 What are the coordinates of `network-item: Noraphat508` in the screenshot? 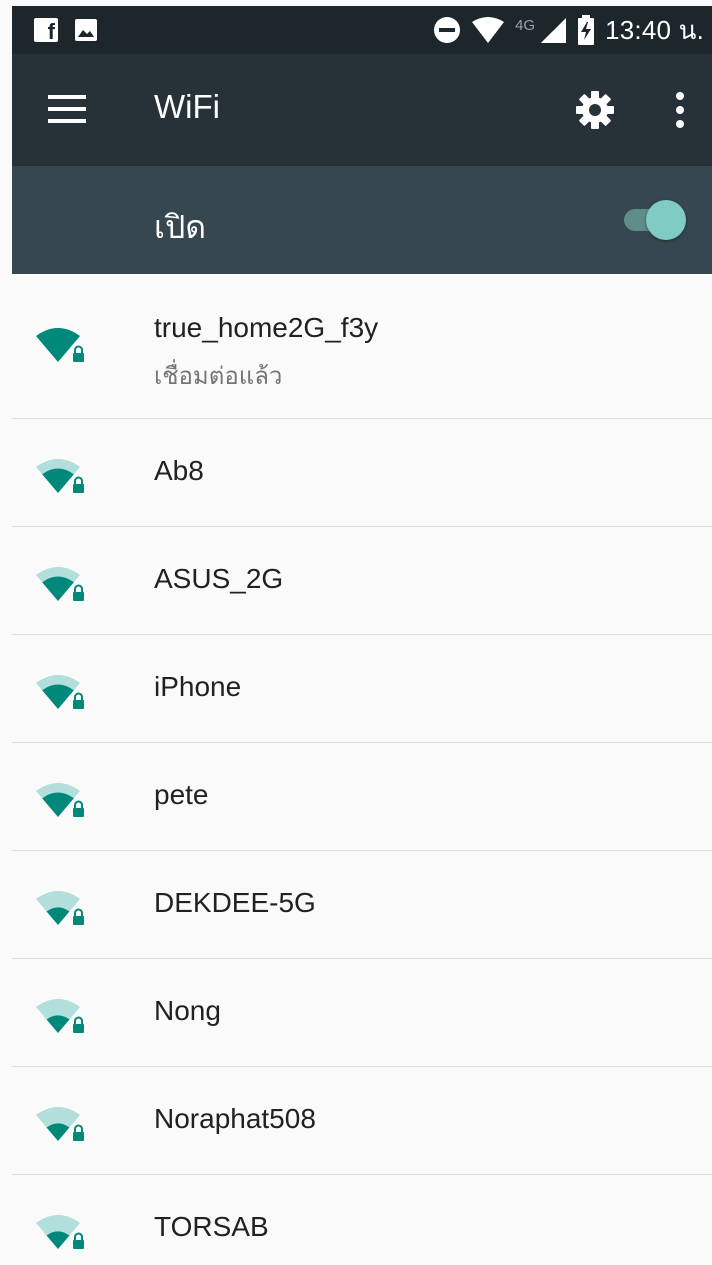 It's located at (362, 1121).